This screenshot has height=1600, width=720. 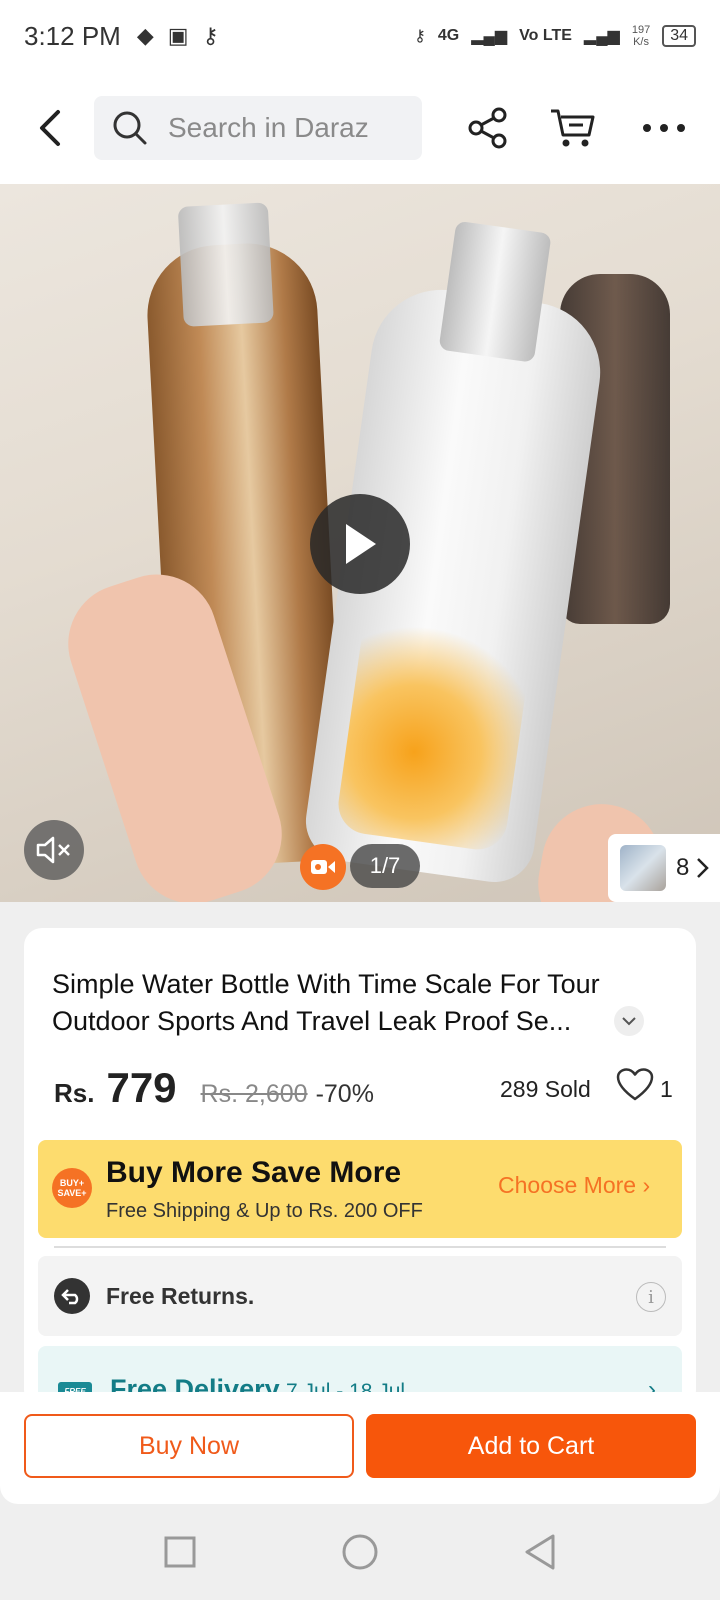 I want to click on recents-button, so click(x=180, y=1552).